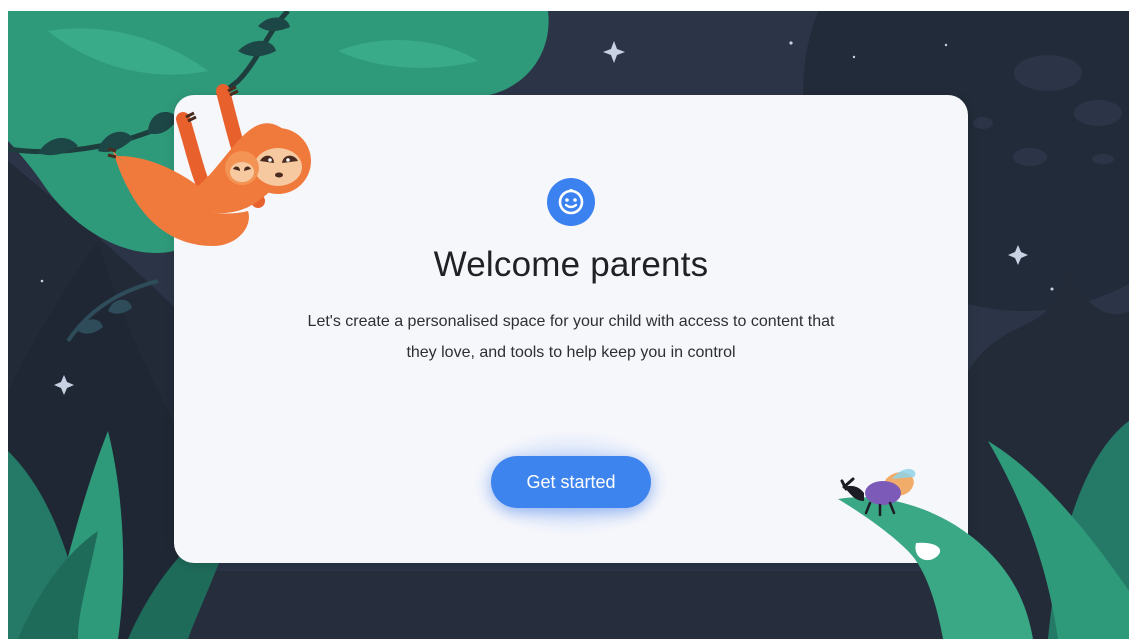  I want to click on smiley-face-icon, so click(571, 202).